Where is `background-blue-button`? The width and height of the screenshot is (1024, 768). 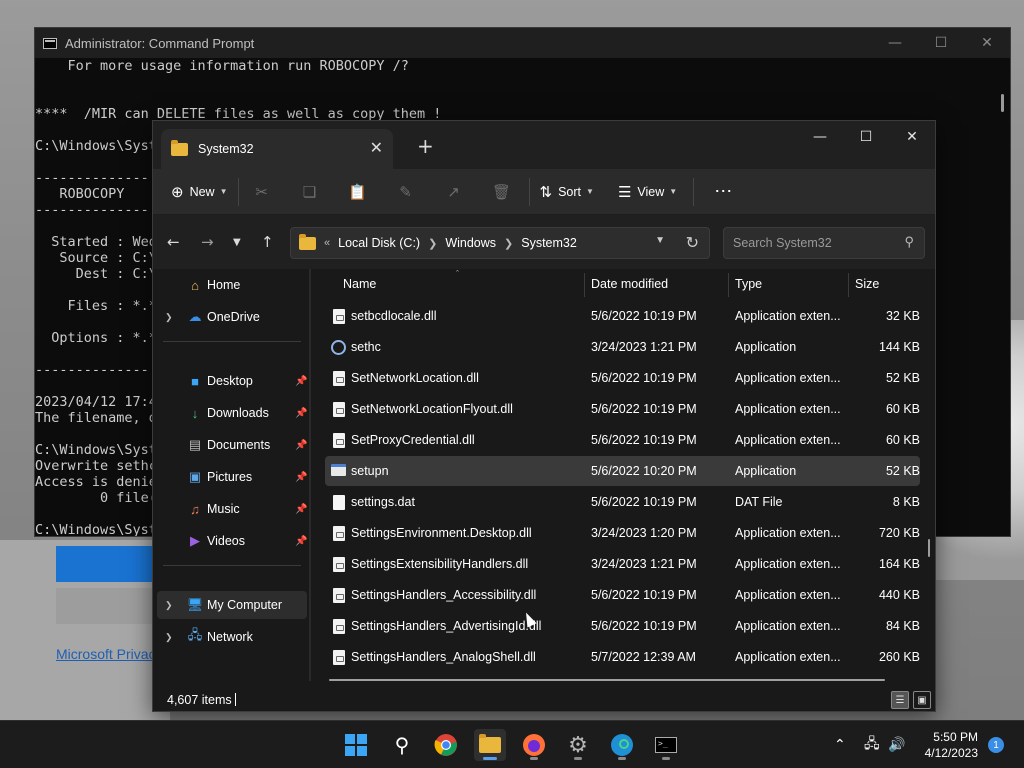
background-blue-button is located at coordinates (106, 564).